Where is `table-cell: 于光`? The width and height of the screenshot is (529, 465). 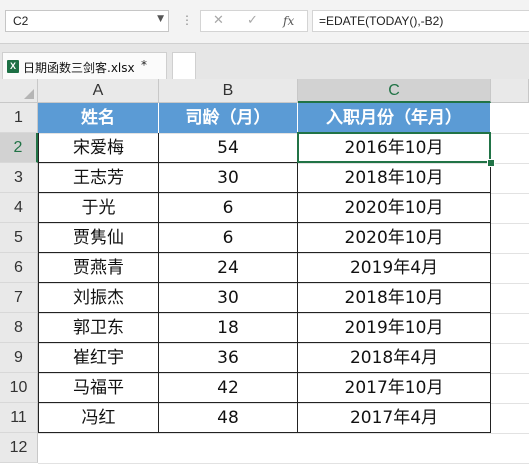 table-cell: 于光 is located at coordinates (98, 208).